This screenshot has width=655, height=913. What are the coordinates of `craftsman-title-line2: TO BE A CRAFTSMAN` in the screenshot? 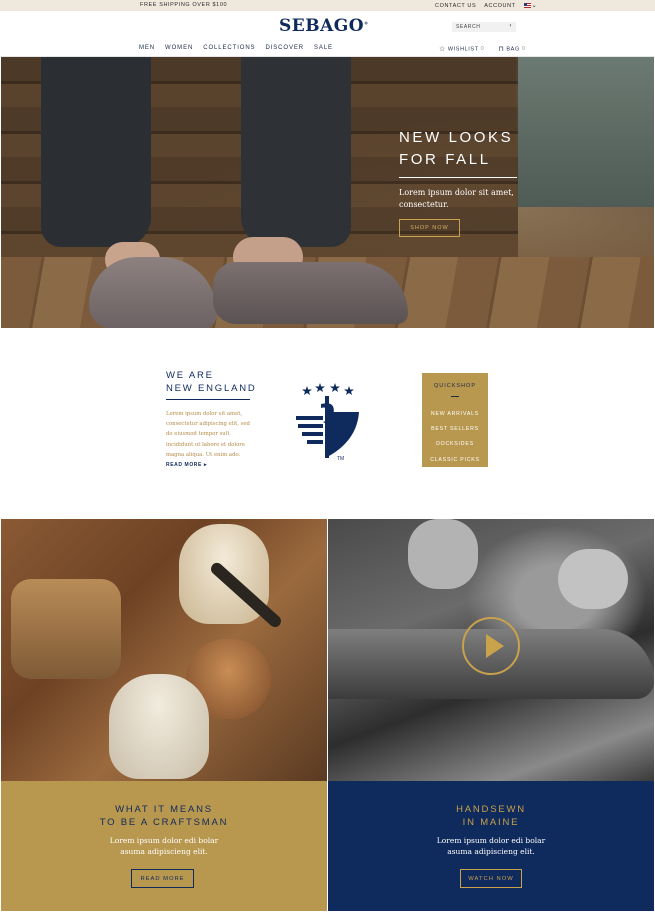 It's located at (164, 822).